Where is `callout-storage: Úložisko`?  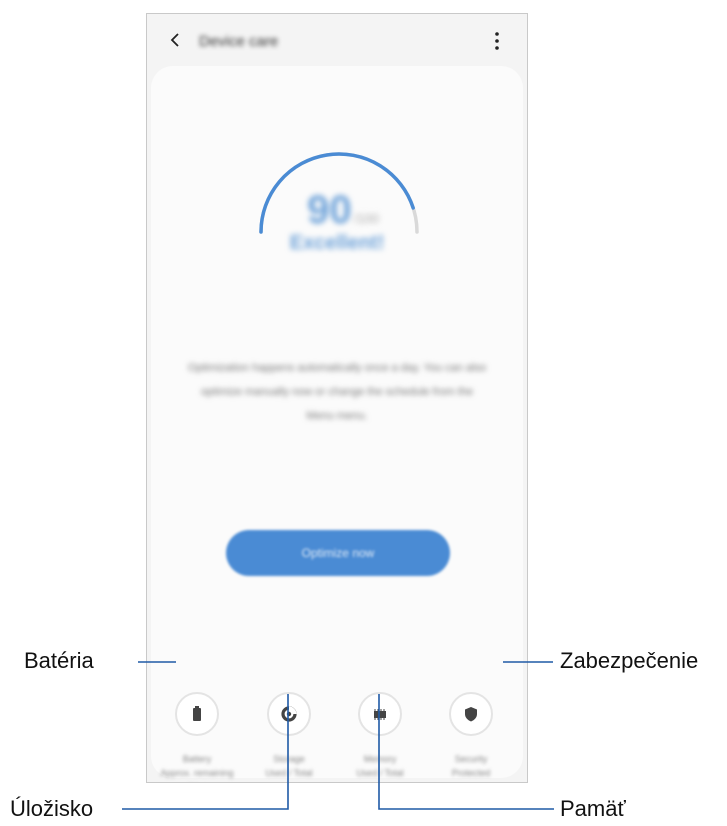
callout-storage: Úložisko is located at coordinates (52, 808).